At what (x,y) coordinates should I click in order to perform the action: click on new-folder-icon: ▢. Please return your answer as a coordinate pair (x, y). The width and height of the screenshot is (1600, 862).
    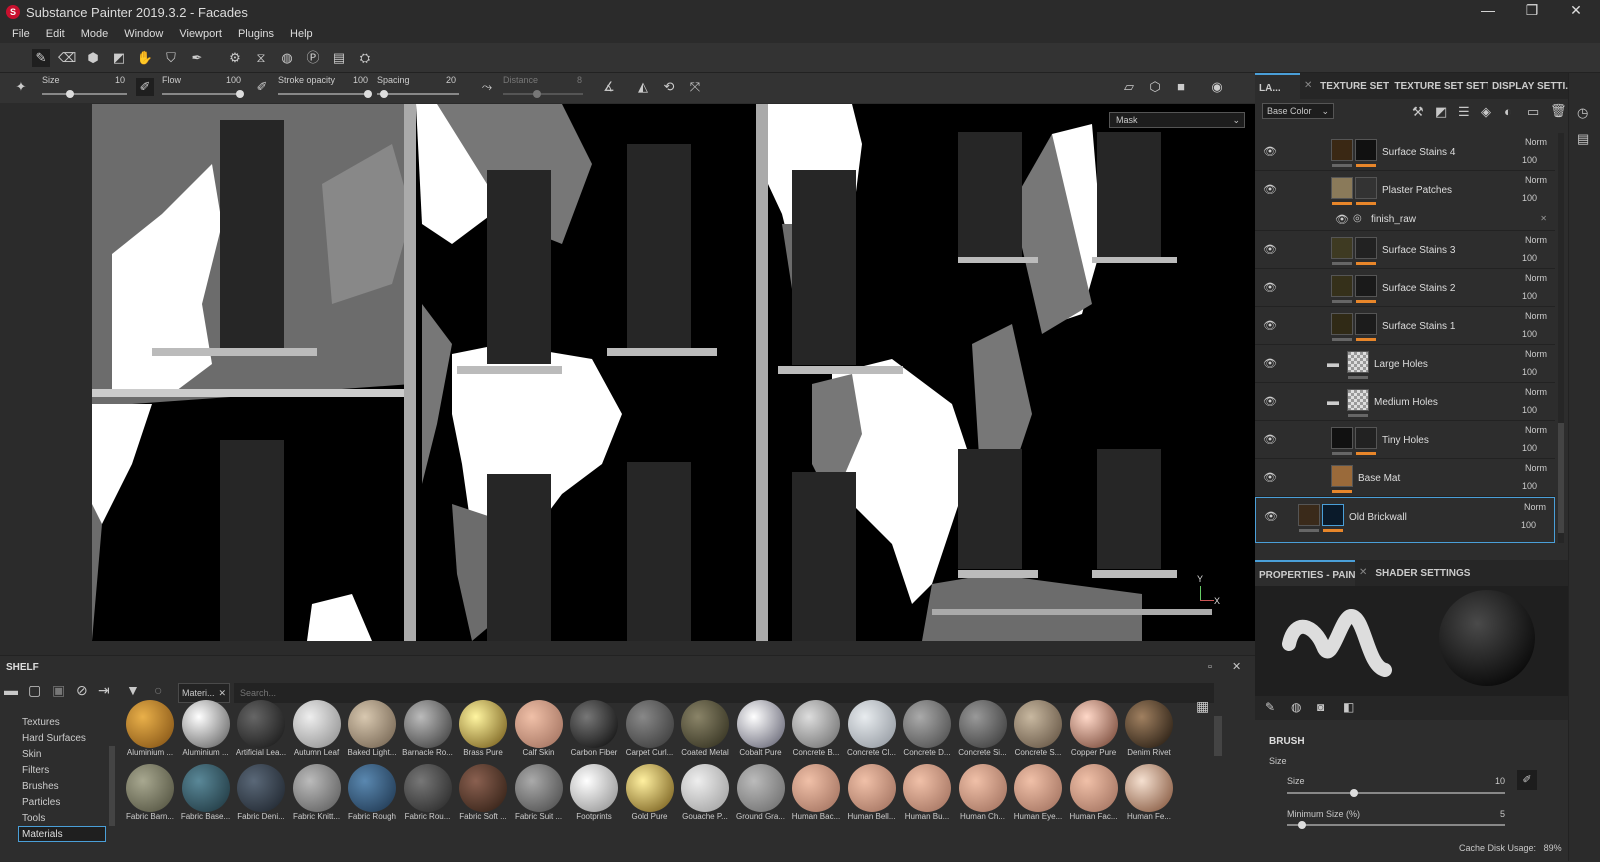
    Looking at the image, I should click on (34, 690).